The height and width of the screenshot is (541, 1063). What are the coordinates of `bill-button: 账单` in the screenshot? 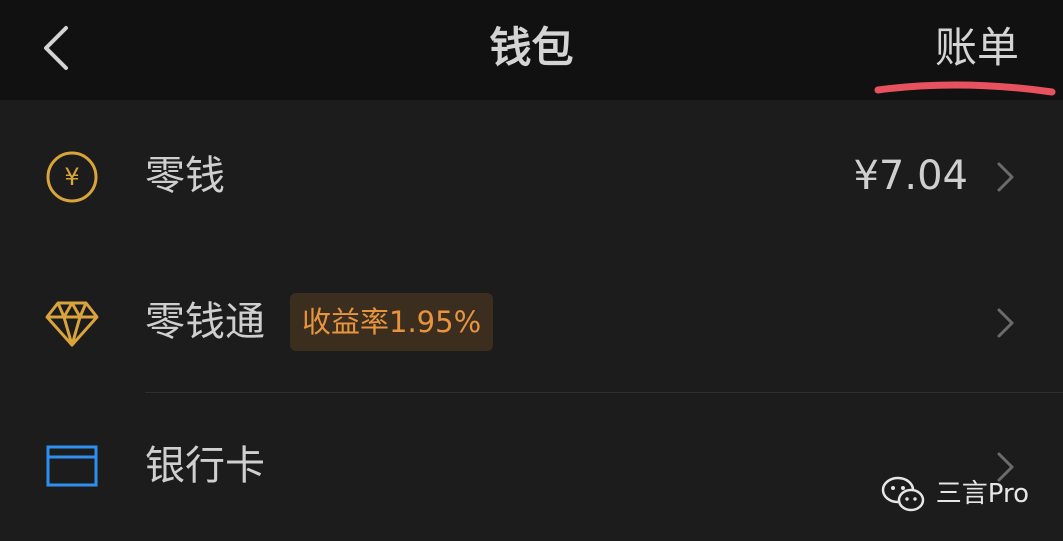 It's located at (977, 48).